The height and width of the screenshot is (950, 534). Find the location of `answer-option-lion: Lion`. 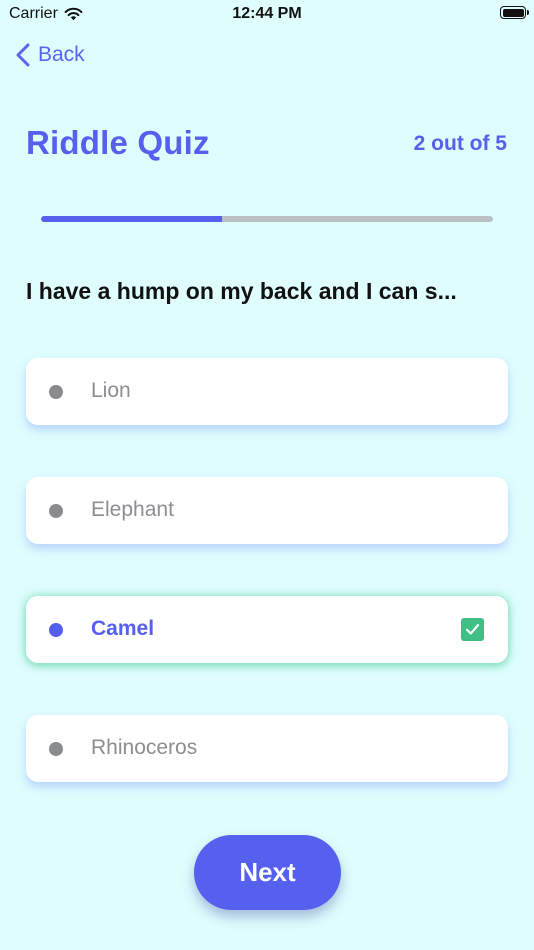

answer-option-lion: Lion is located at coordinates (267, 391).